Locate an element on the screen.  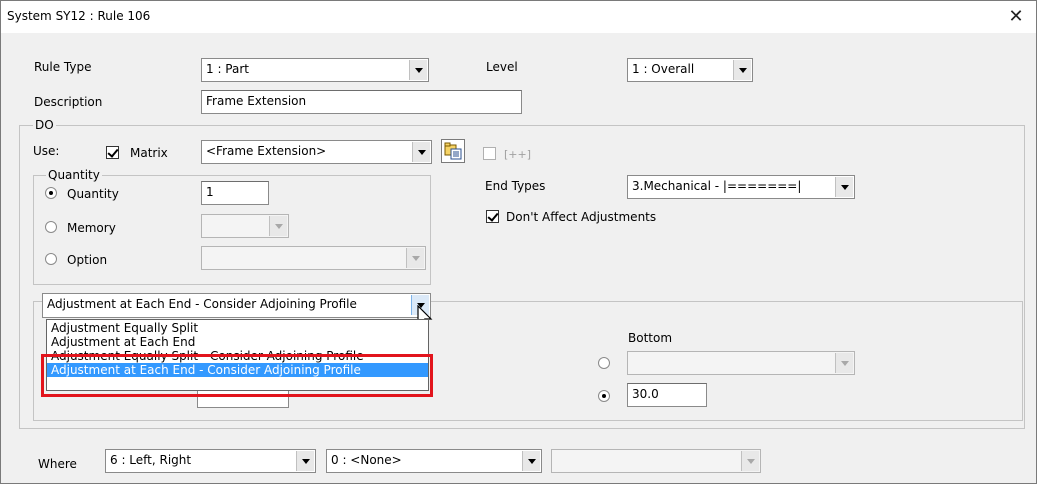
matrix-combo: <Frame Extension> is located at coordinates (316, 152).